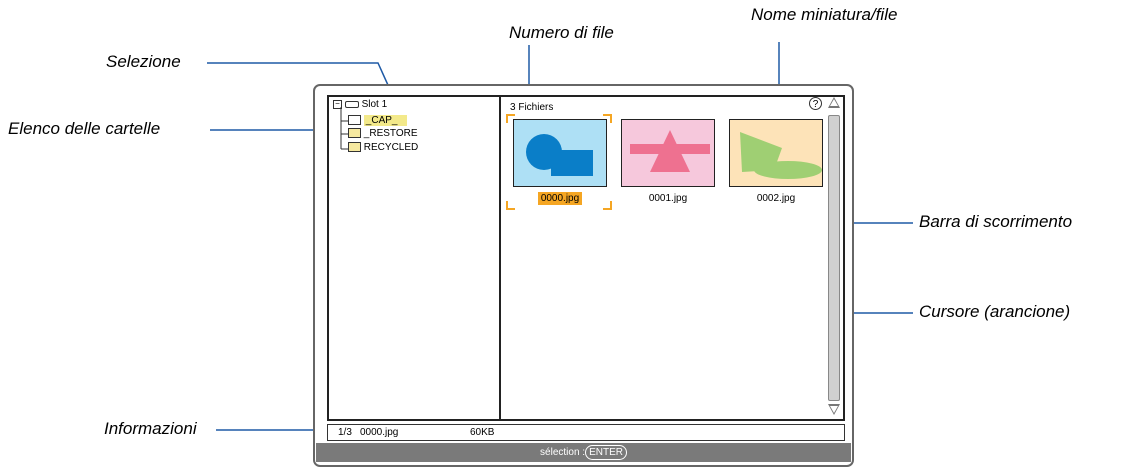  Describe the element at coordinates (824, 14) in the screenshot. I see `callout-nome-miniatura: Nome miniatura/file` at that location.